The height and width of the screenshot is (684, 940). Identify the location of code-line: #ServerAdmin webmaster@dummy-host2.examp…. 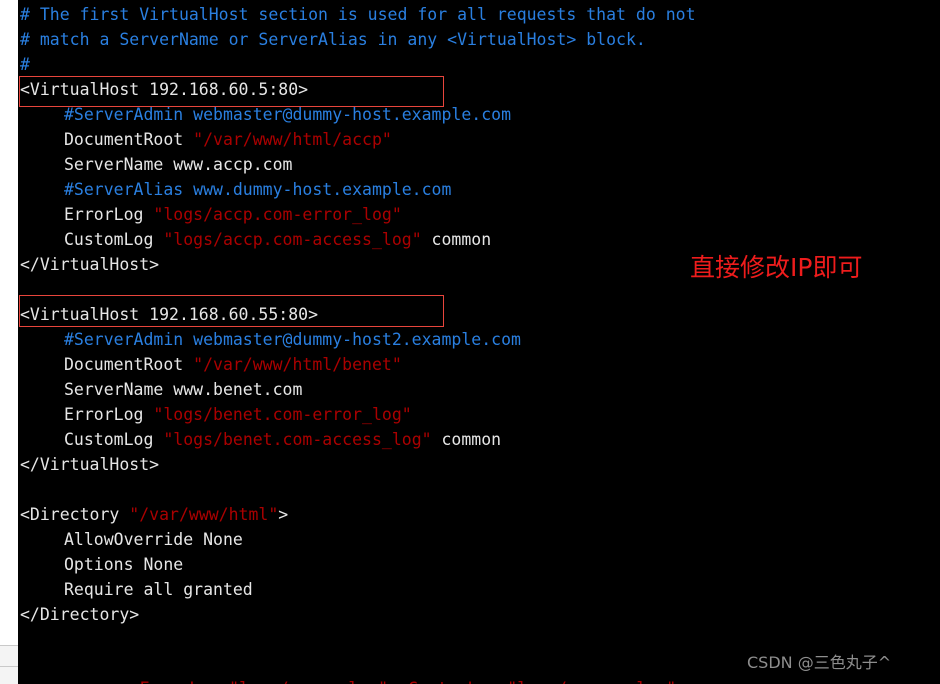
(292, 339).